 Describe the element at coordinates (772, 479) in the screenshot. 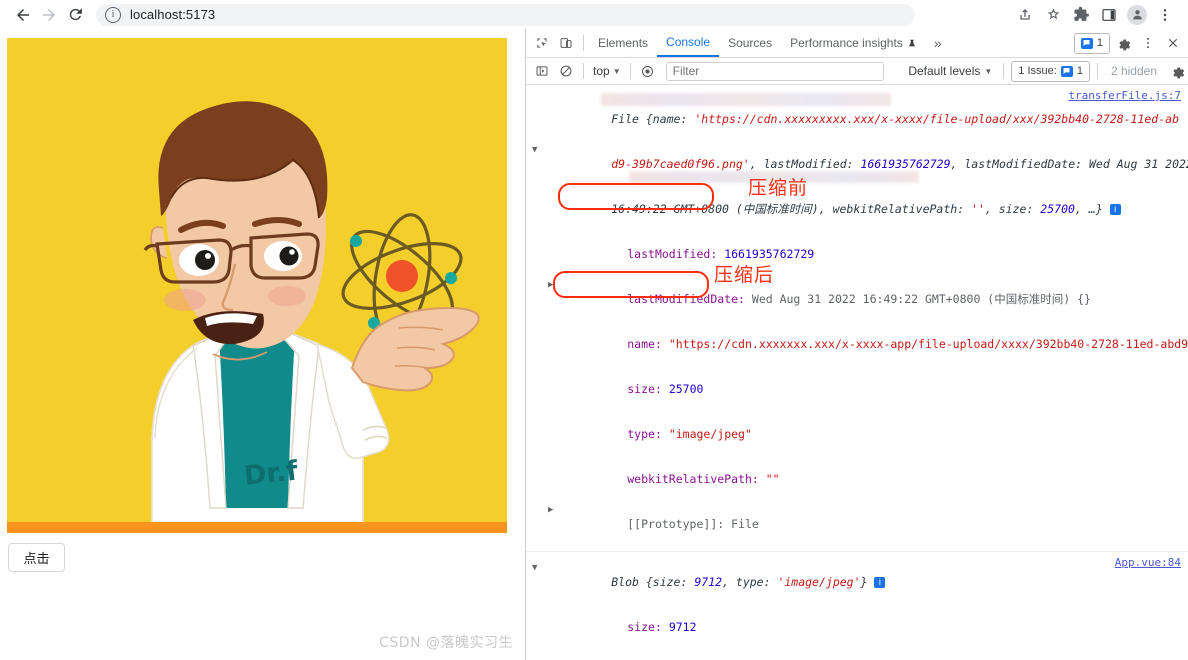

I see `file-prop-wrp-value: ""` at that location.